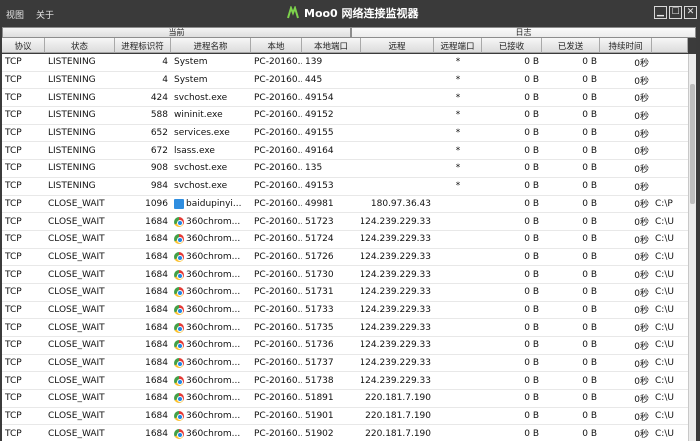 The height and width of the screenshot is (441, 700). Describe the element at coordinates (211, 97) in the screenshot. I see `process-name-cell: svchost.exe` at that location.